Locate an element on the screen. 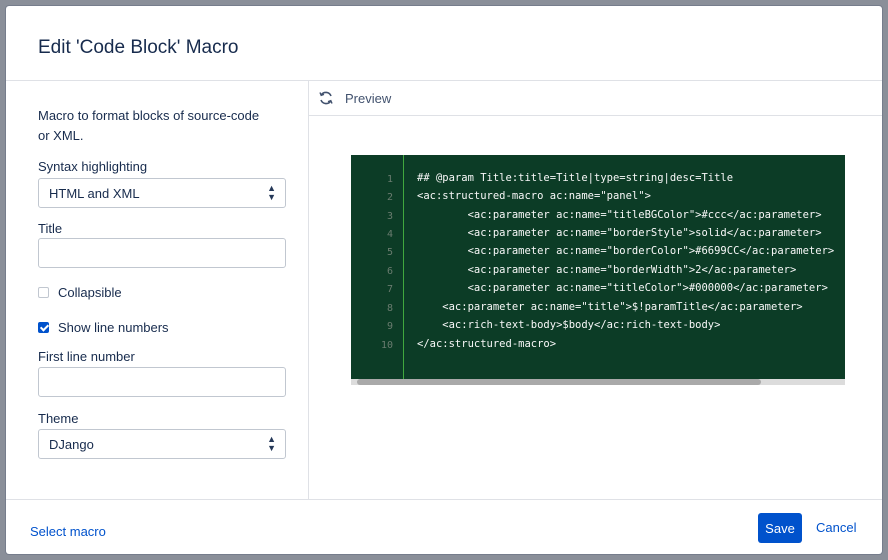 The width and height of the screenshot is (888, 560). dialog-title: Edit 'Code Block' Macro is located at coordinates (138, 47).